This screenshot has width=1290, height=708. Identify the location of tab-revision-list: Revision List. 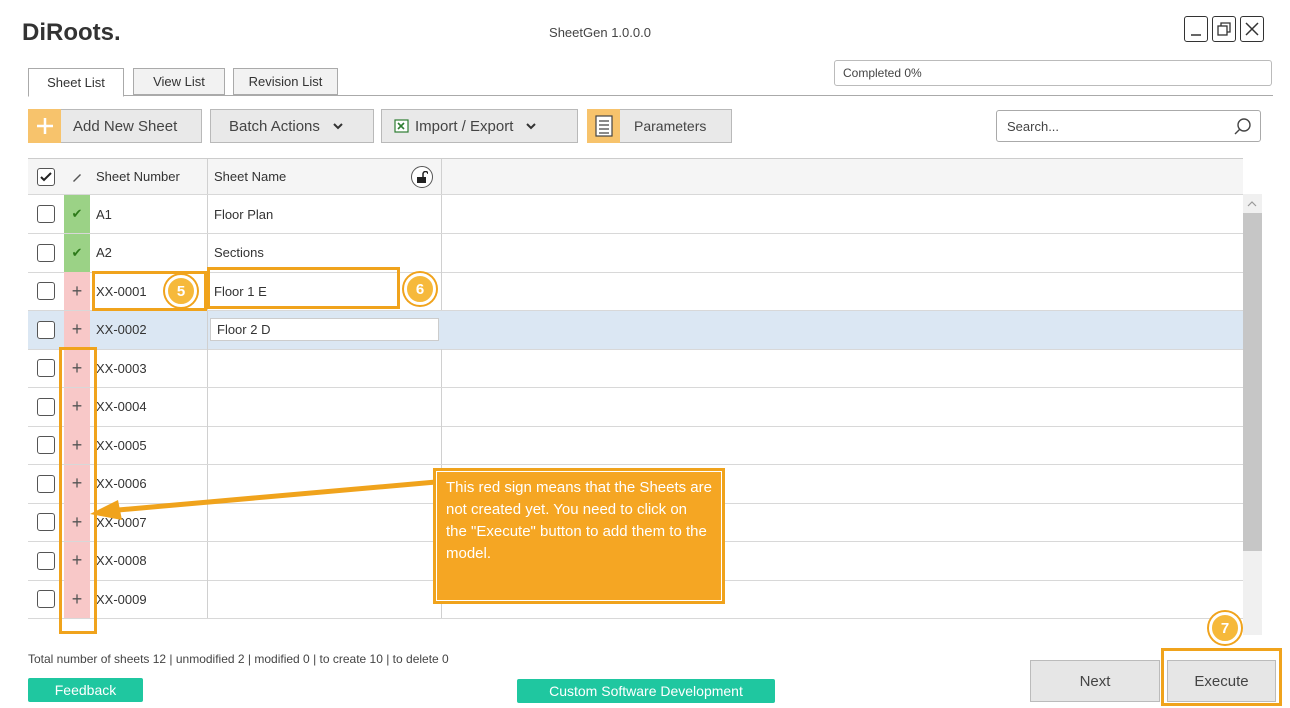
(285, 81).